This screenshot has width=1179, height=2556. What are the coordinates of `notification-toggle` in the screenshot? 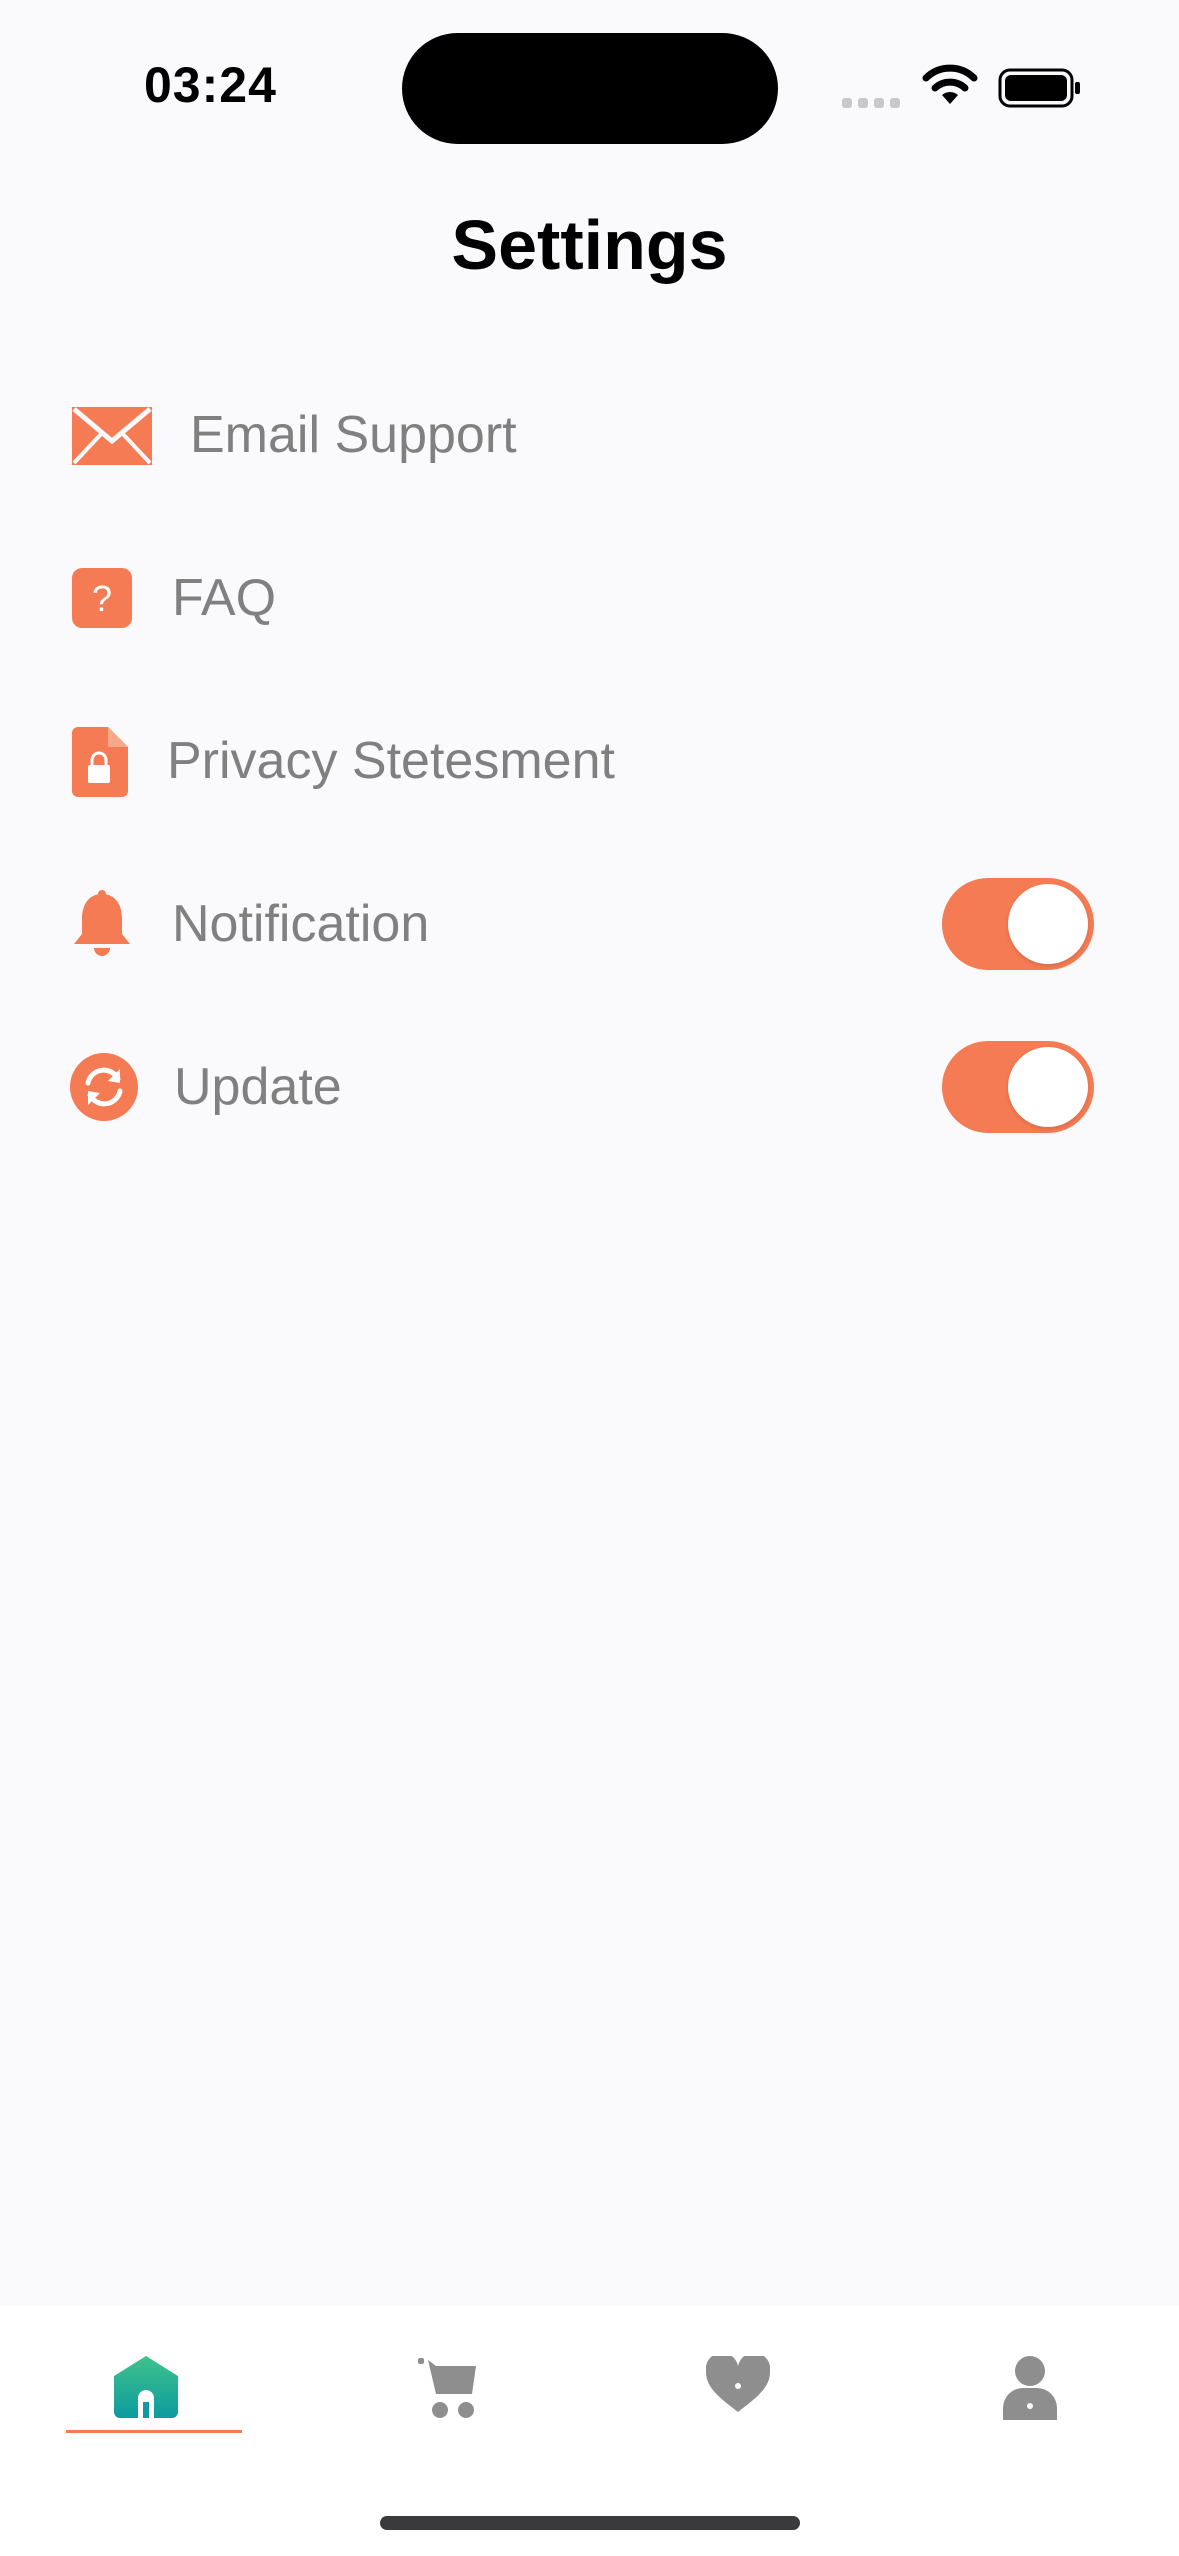 It's located at (1018, 924).